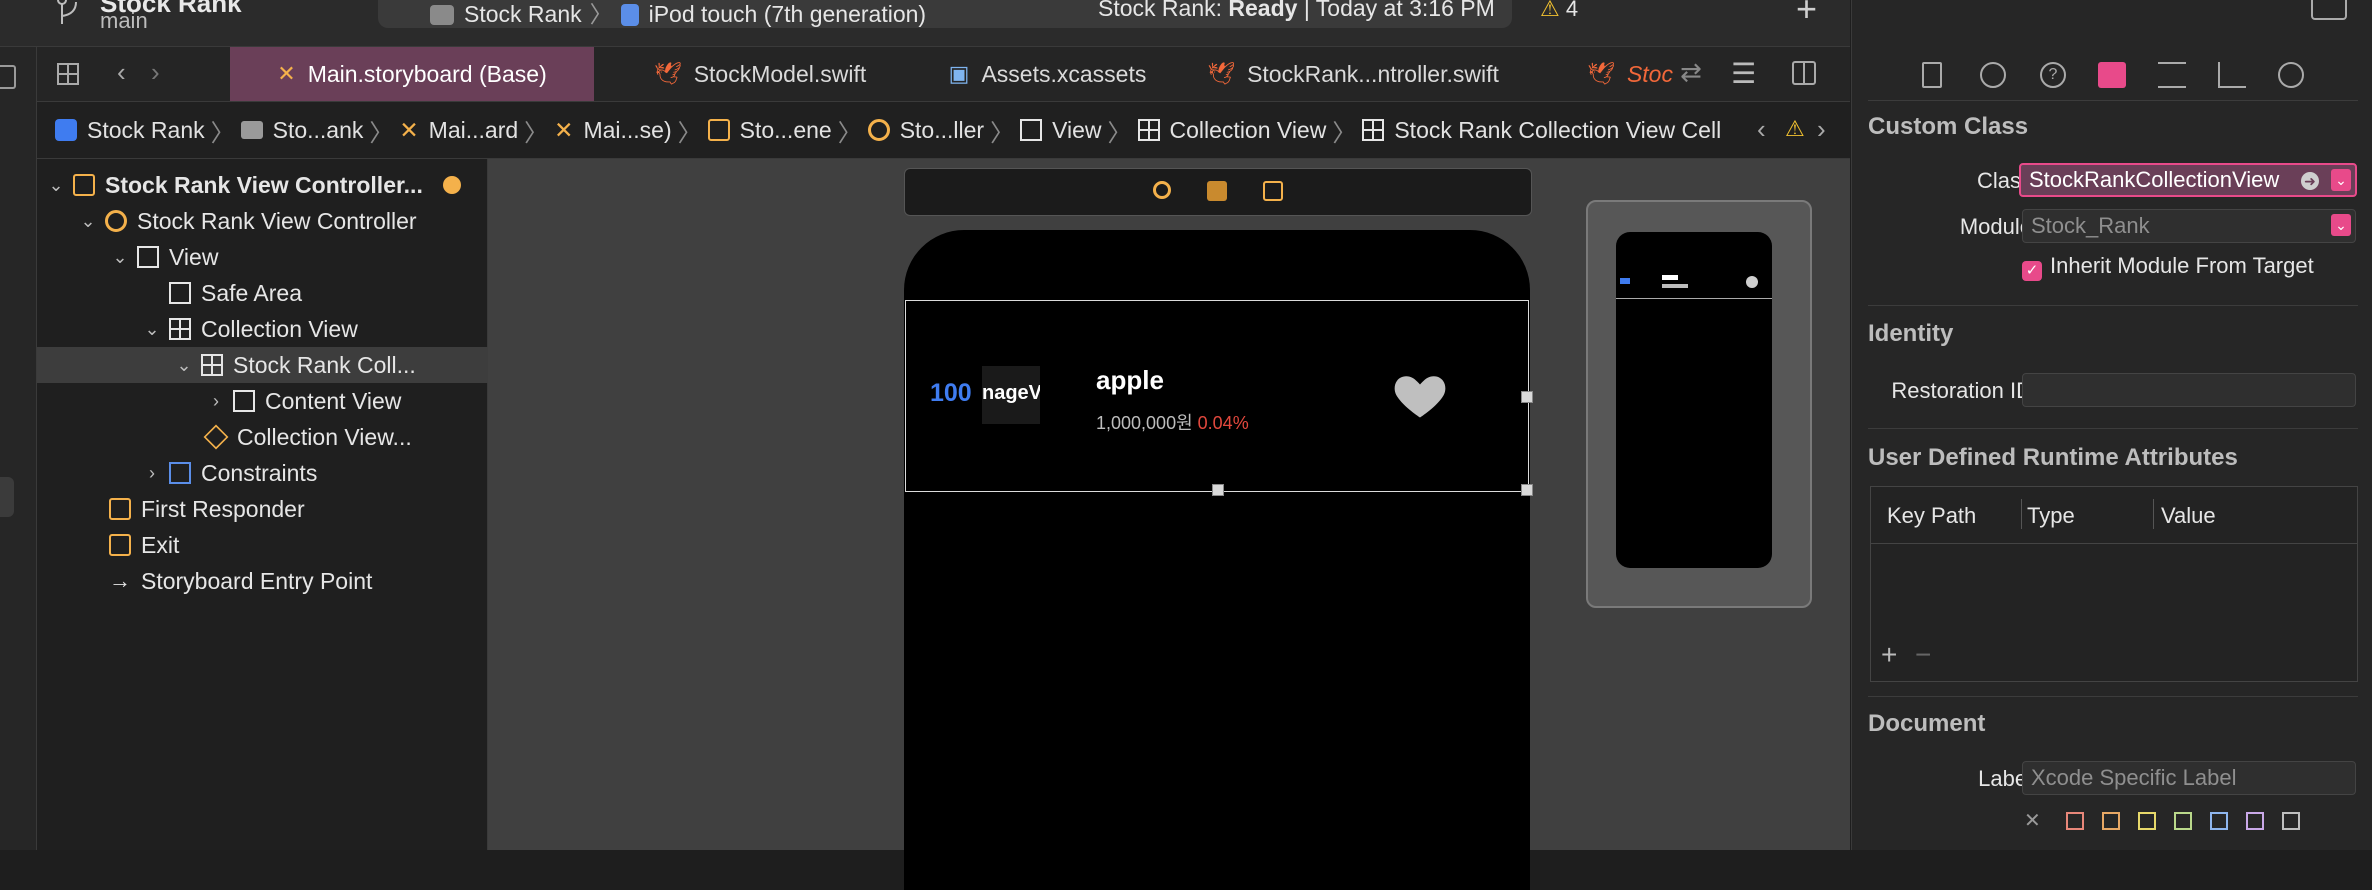 The image size is (2372, 890). Describe the element at coordinates (1263, 10) in the screenshot. I see `status-state: Ready` at that location.